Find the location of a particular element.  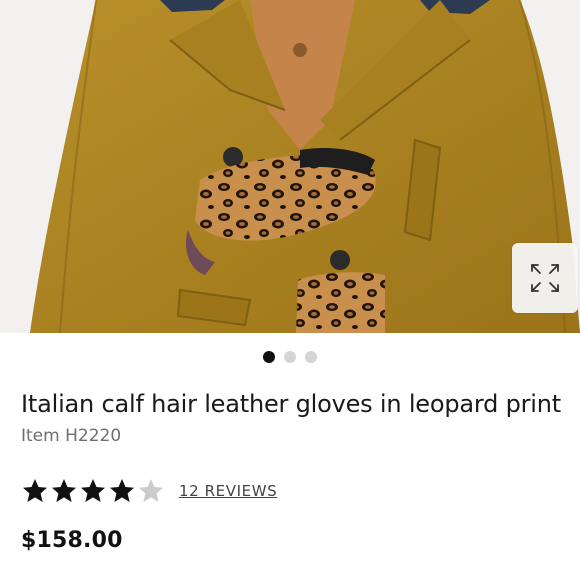

rating-row: 12 REVIEWS is located at coordinates (149, 491).